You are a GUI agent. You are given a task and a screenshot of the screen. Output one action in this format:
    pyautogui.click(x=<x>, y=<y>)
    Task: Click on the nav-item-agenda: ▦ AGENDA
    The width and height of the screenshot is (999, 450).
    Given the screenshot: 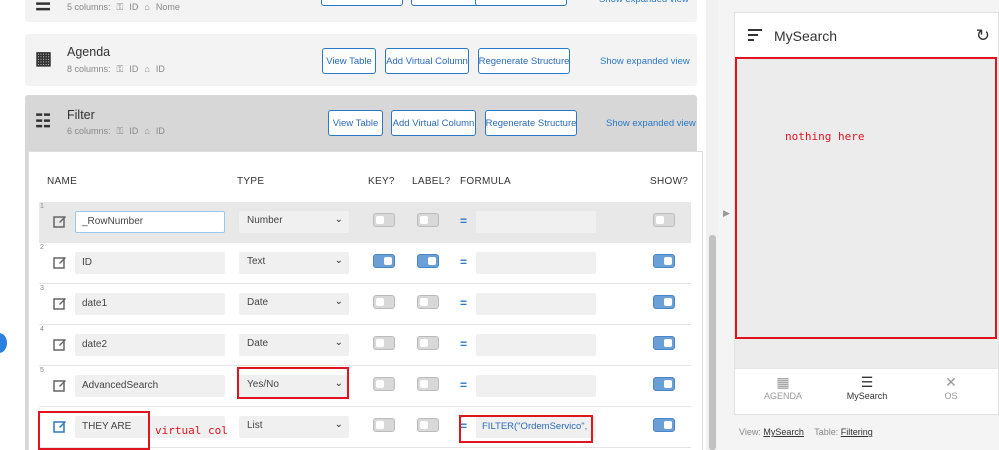 What is the action you would take?
    pyautogui.click(x=783, y=387)
    